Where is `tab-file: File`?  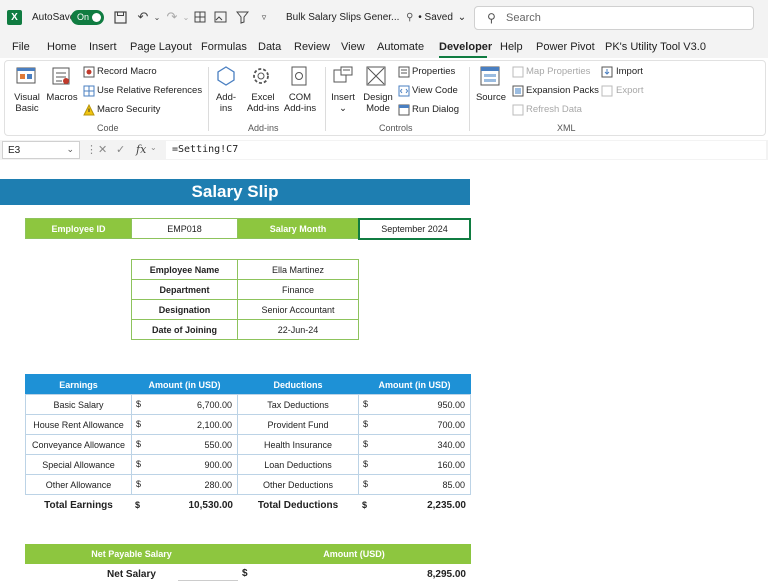 tab-file: File is located at coordinates (21, 47).